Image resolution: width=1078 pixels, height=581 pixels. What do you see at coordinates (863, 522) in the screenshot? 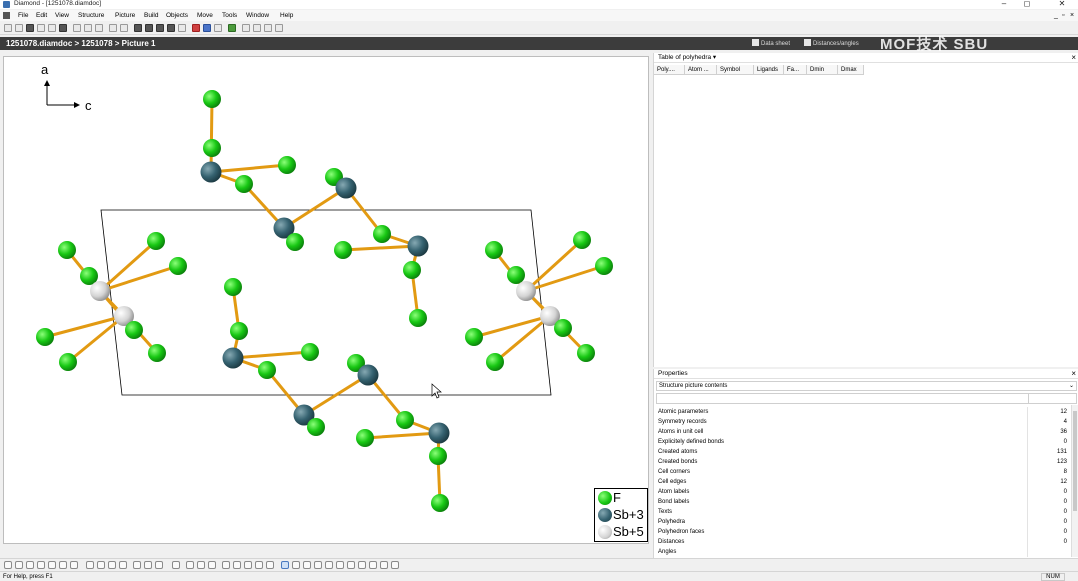
I see `property-row: Polyhedra 0` at bounding box center [863, 522].